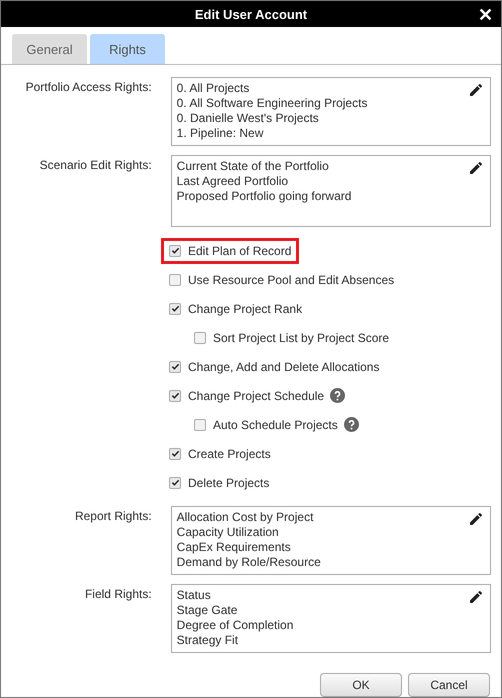  What do you see at coordinates (228, 532) in the screenshot?
I see `list-item: Capacity Utilization` at bounding box center [228, 532].